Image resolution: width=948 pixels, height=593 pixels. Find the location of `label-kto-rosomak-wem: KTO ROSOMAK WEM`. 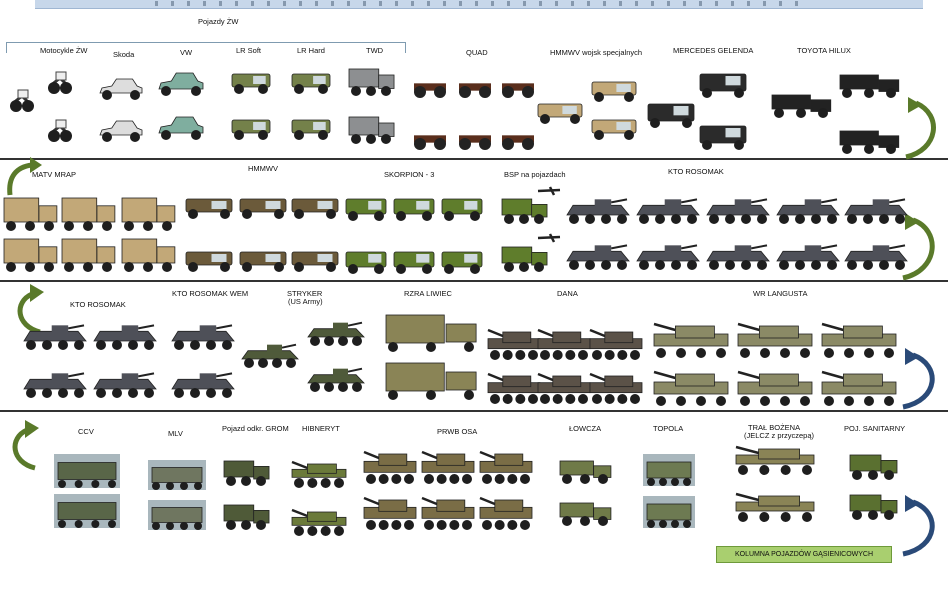

label-kto-rosomak-wem: KTO ROSOMAK WEM is located at coordinates (210, 293).